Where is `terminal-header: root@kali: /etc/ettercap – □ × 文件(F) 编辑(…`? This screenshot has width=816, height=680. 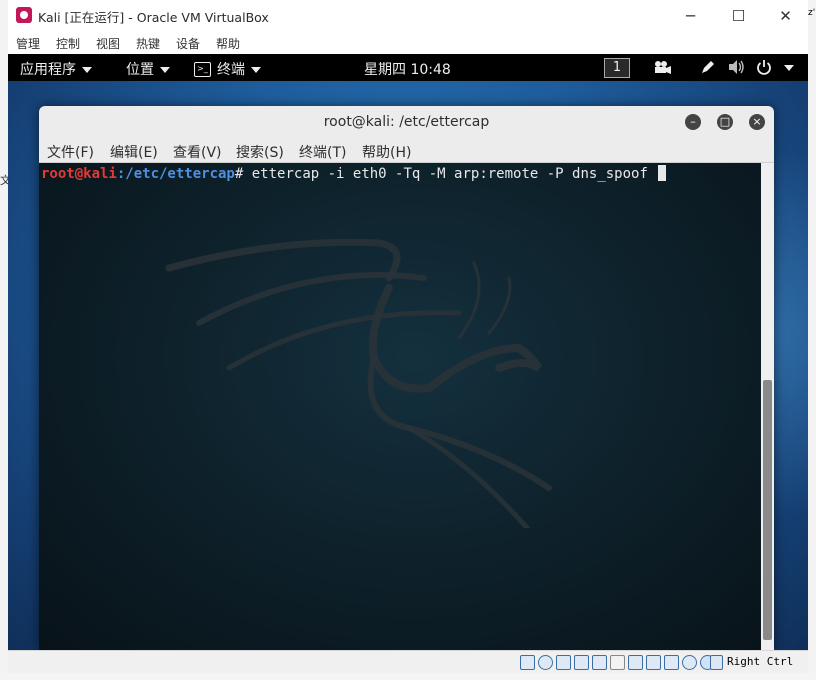
terminal-header: root@kali: /etc/ettercap – □ × 文件(F) 编辑(… is located at coordinates (406, 134).